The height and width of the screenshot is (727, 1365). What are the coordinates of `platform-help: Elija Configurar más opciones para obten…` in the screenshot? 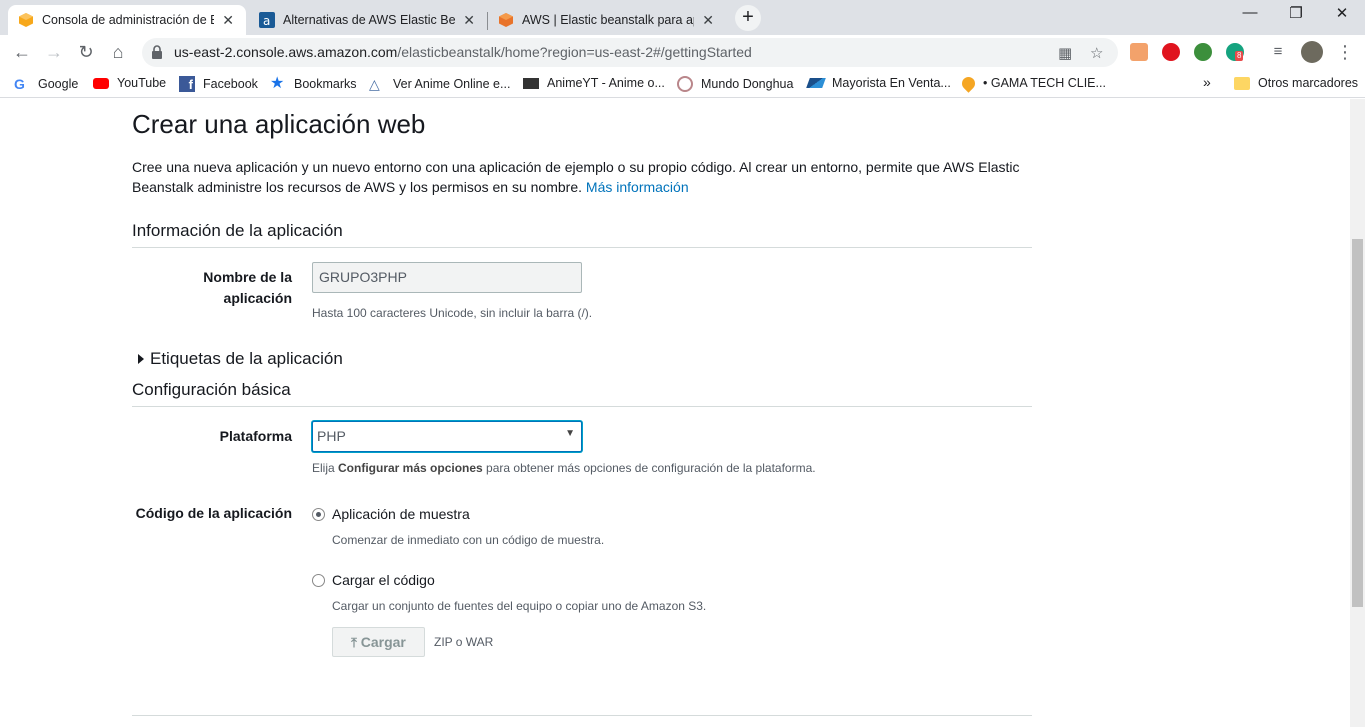 It's located at (564, 468).